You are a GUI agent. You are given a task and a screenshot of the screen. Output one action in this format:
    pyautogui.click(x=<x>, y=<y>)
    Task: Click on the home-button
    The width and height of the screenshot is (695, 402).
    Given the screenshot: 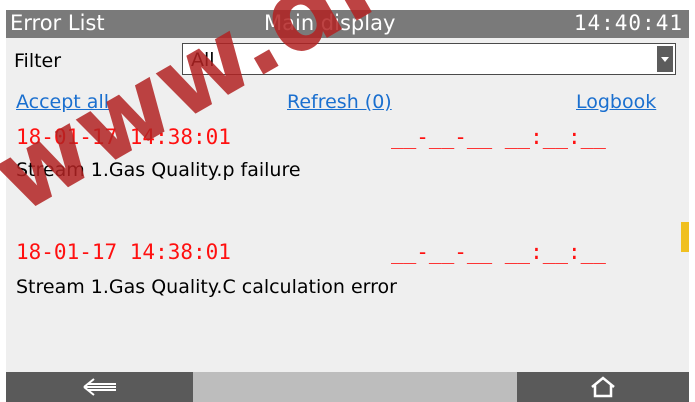 What is the action you would take?
    pyautogui.click(x=603, y=387)
    